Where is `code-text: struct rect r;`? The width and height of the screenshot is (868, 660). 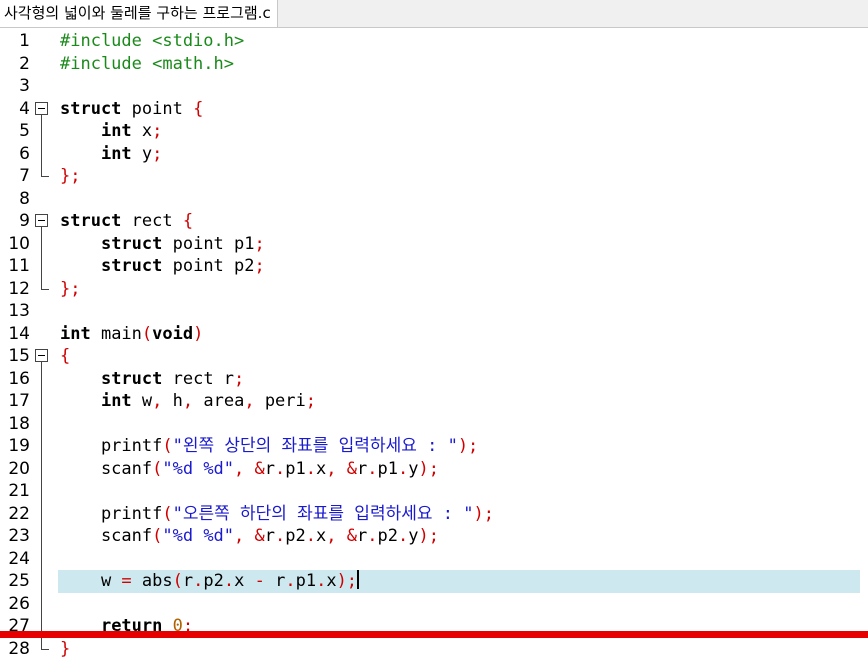 code-text: struct rect r; is located at coordinates (152, 379).